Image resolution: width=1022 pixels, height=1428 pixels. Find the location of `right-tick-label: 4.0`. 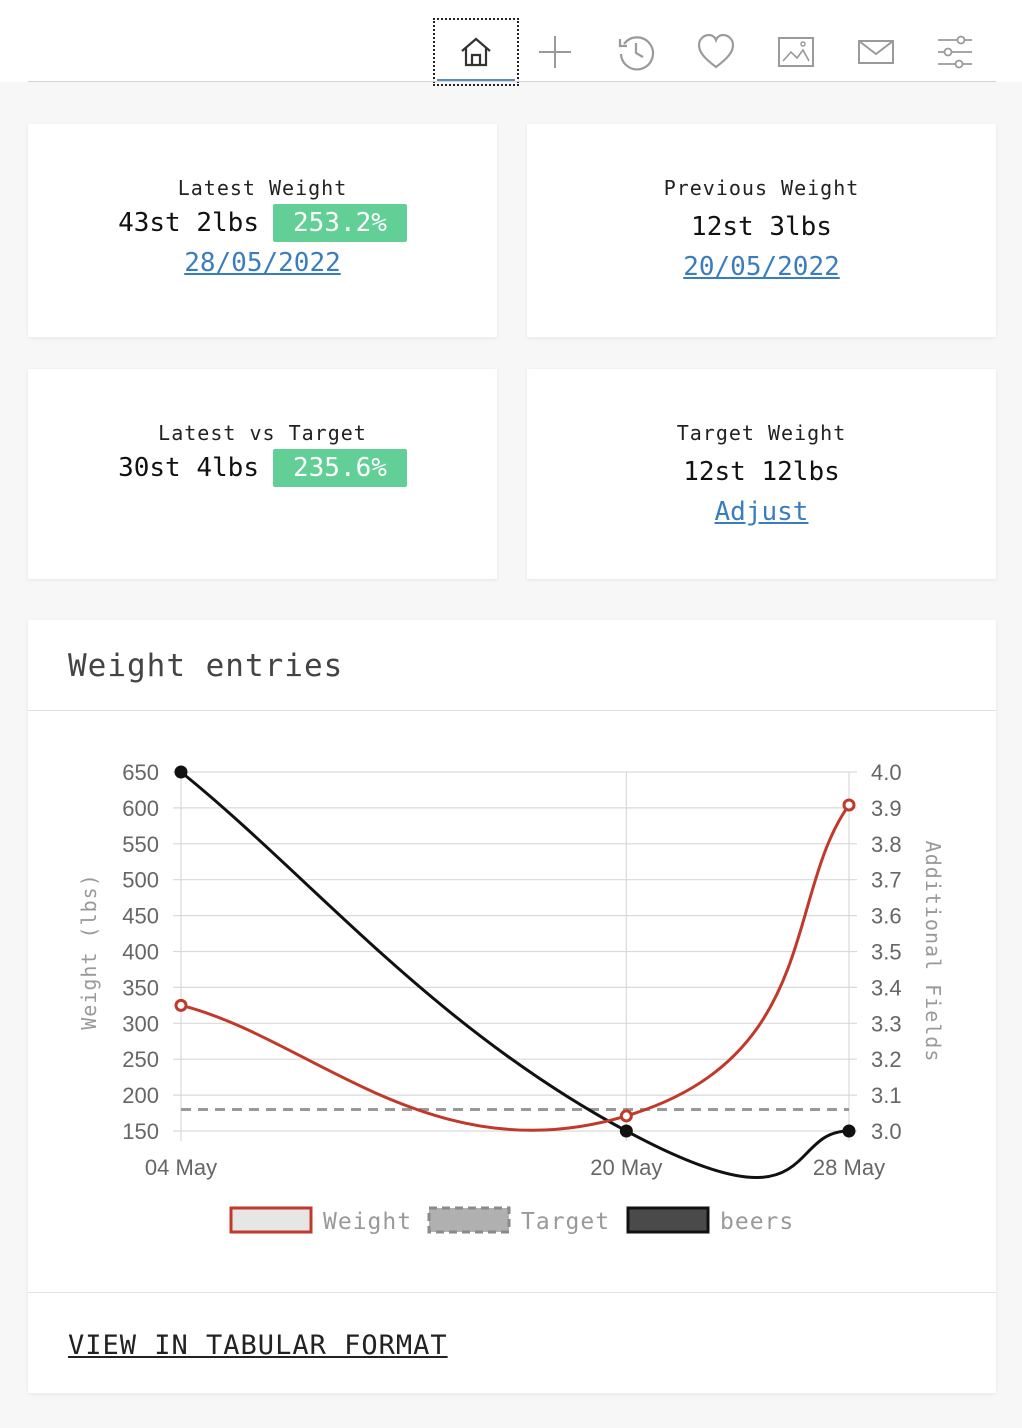

right-tick-label: 4.0 is located at coordinates (886, 772).